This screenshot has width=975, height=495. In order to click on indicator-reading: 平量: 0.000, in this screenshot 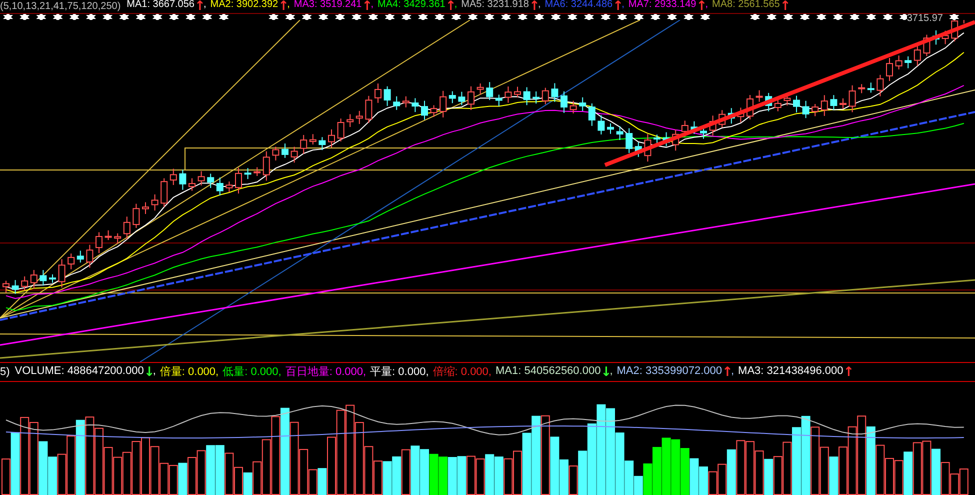, I will do `click(399, 372)`.